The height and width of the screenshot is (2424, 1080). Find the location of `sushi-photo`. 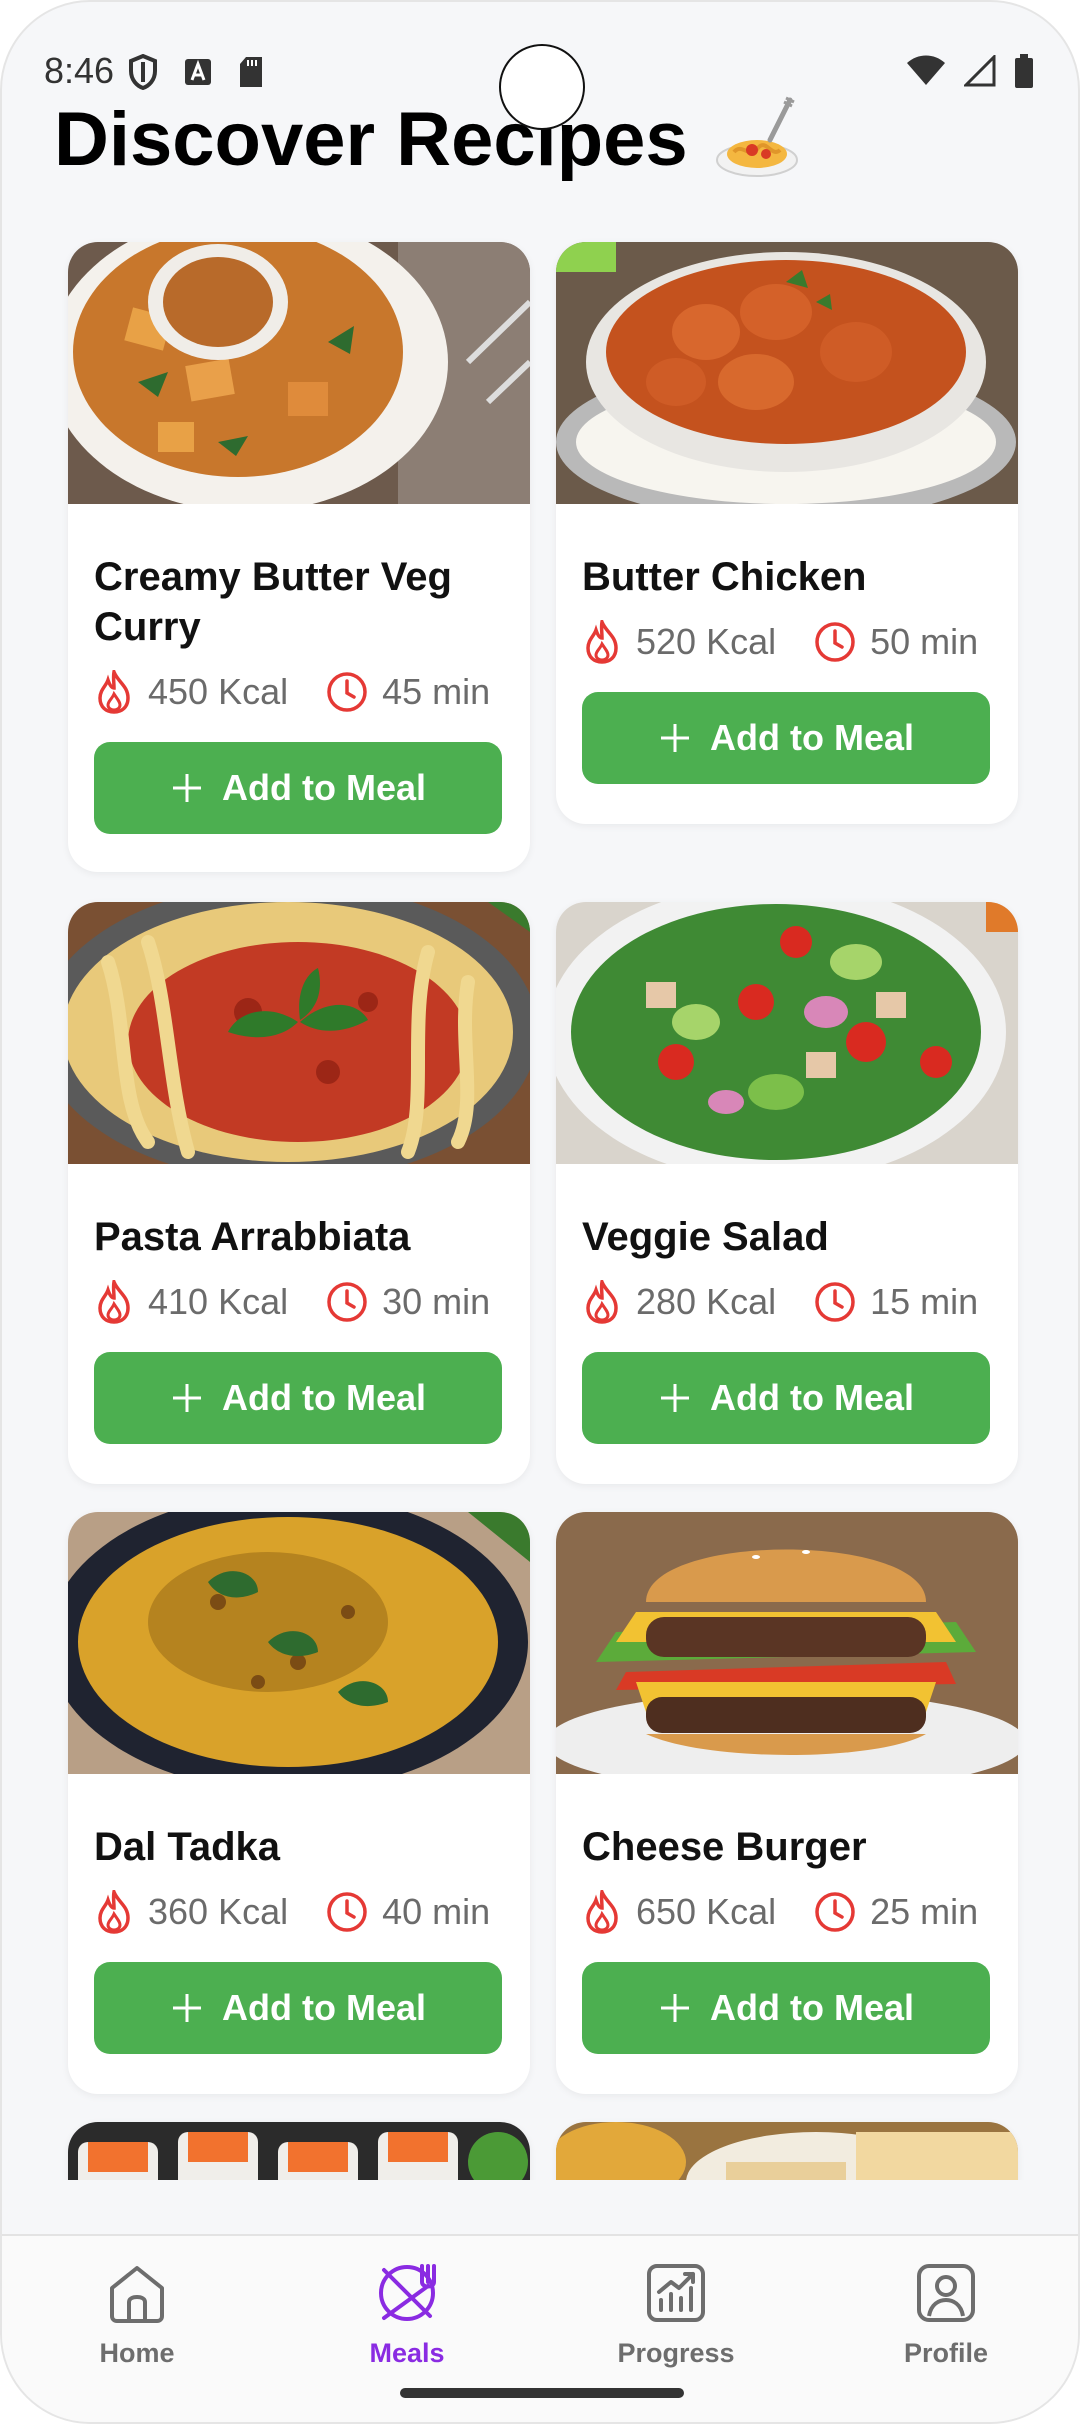

sushi-photo is located at coordinates (299, 2151).